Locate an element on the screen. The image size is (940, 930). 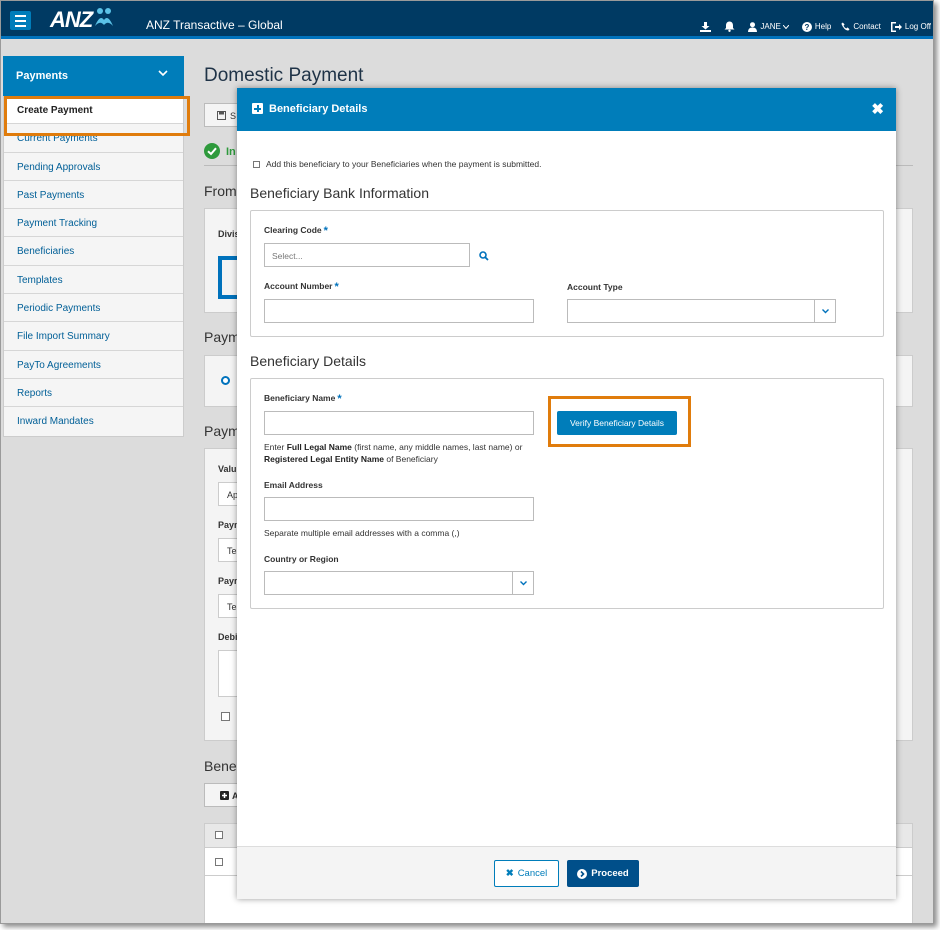
sidebar-item-pending-approvals: Pending Approvals is located at coordinates (93, 166).